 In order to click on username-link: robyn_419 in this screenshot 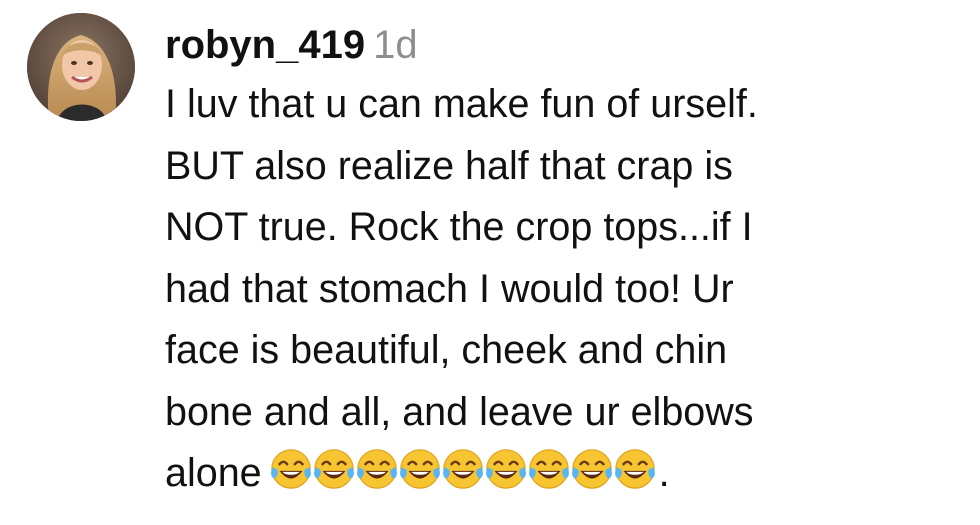, I will do `click(265, 45)`.